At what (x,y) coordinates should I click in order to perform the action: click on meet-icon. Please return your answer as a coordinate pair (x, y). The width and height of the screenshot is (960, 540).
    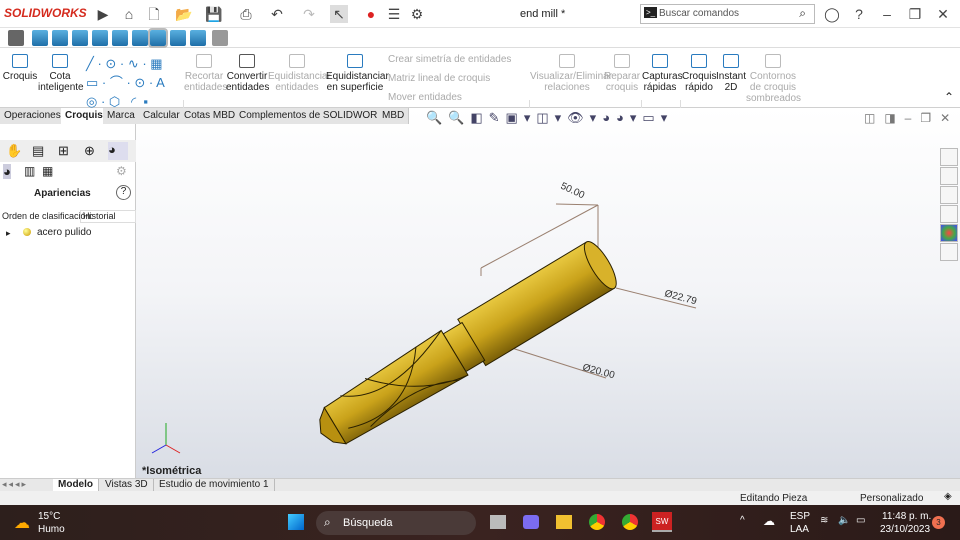
    Looking at the image, I should click on (531, 522).